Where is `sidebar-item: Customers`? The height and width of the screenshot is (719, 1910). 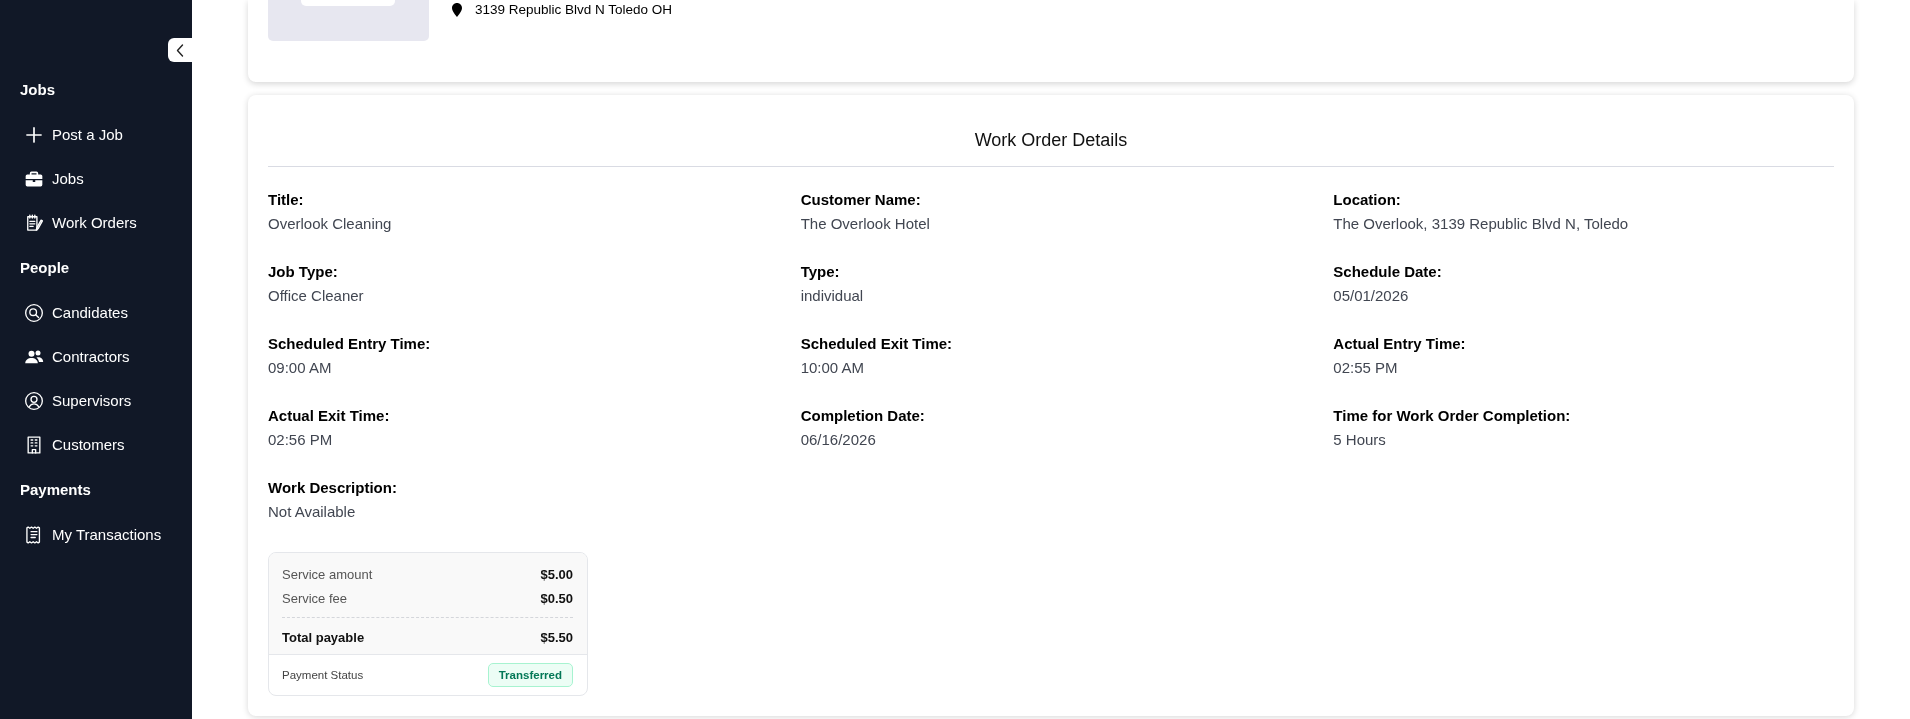 sidebar-item: Customers is located at coordinates (96, 445).